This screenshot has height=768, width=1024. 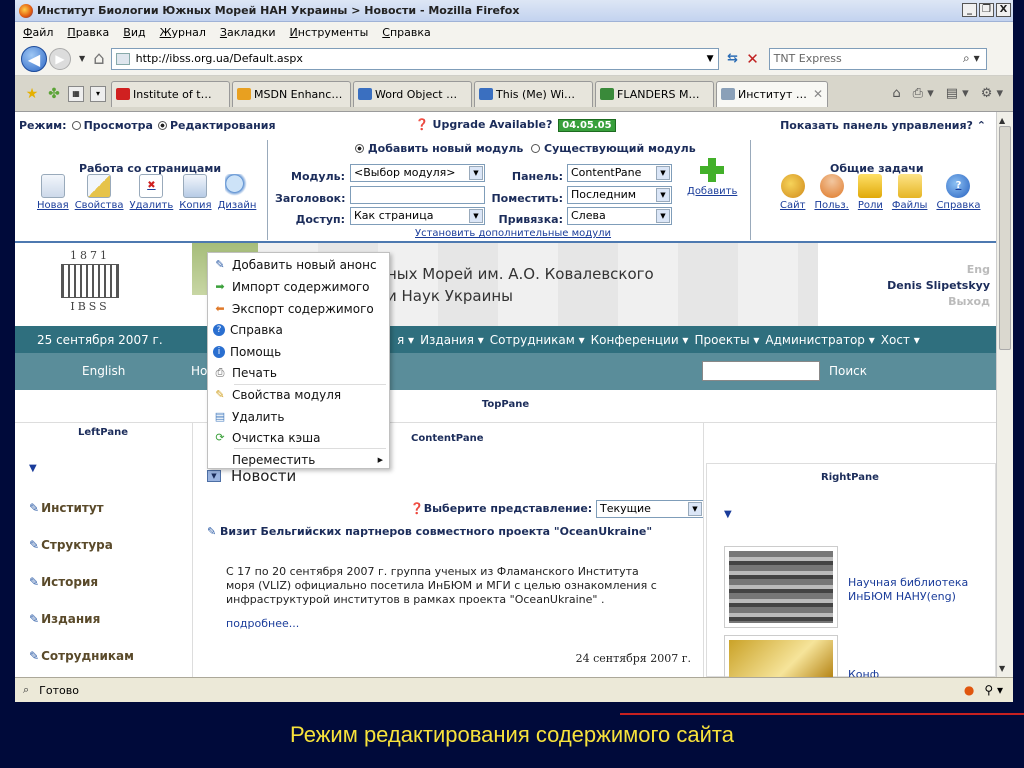 What do you see at coordinates (728, 514) in the screenshot?
I see `right-pane-menu-icon: ▼` at bounding box center [728, 514].